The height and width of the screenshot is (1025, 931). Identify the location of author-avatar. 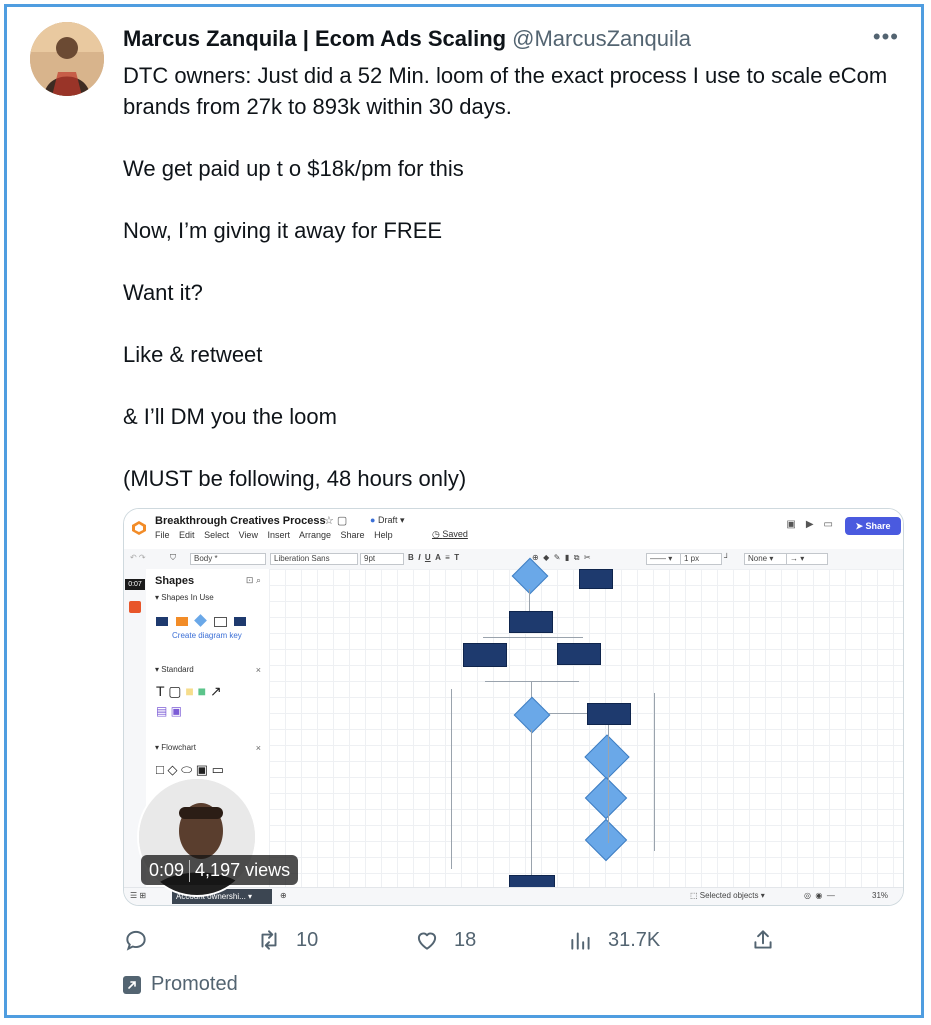
(67, 59).